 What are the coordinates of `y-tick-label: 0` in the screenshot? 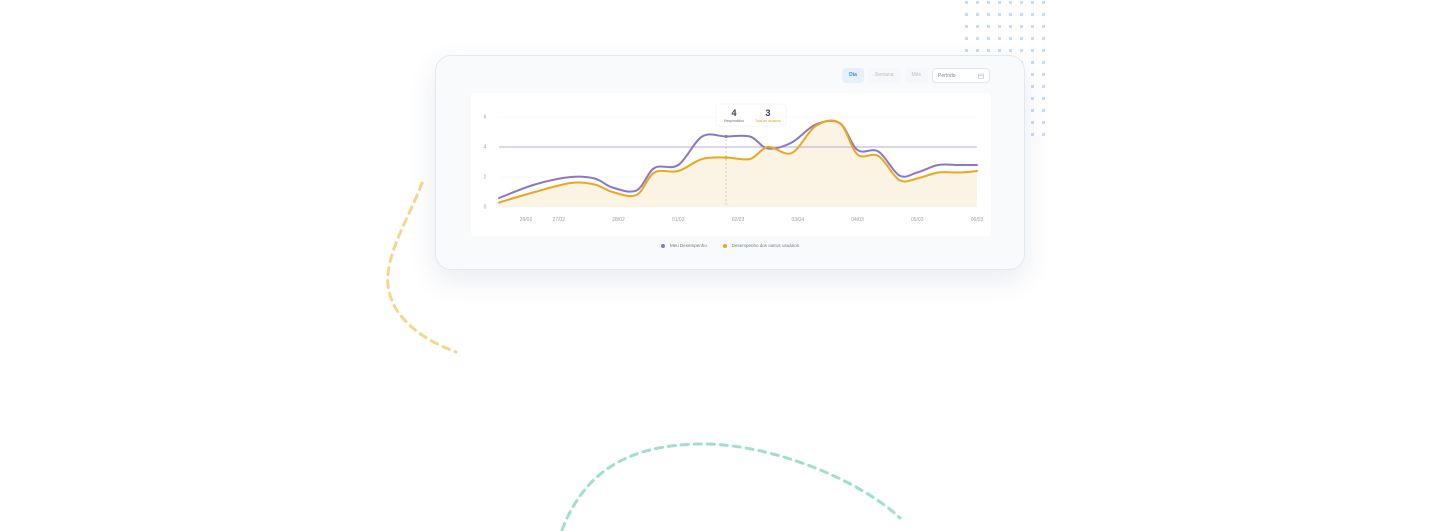 It's located at (485, 208).